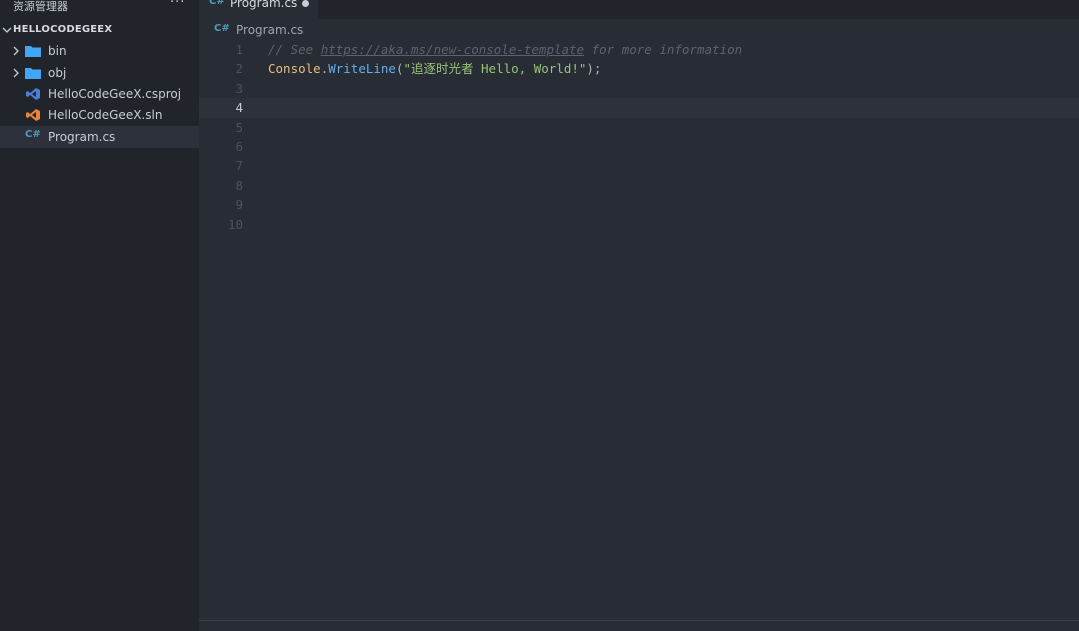 Image resolution: width=1079 pixels, height=631 pixels. I want to click on line-number: 7, so click(239, 166).